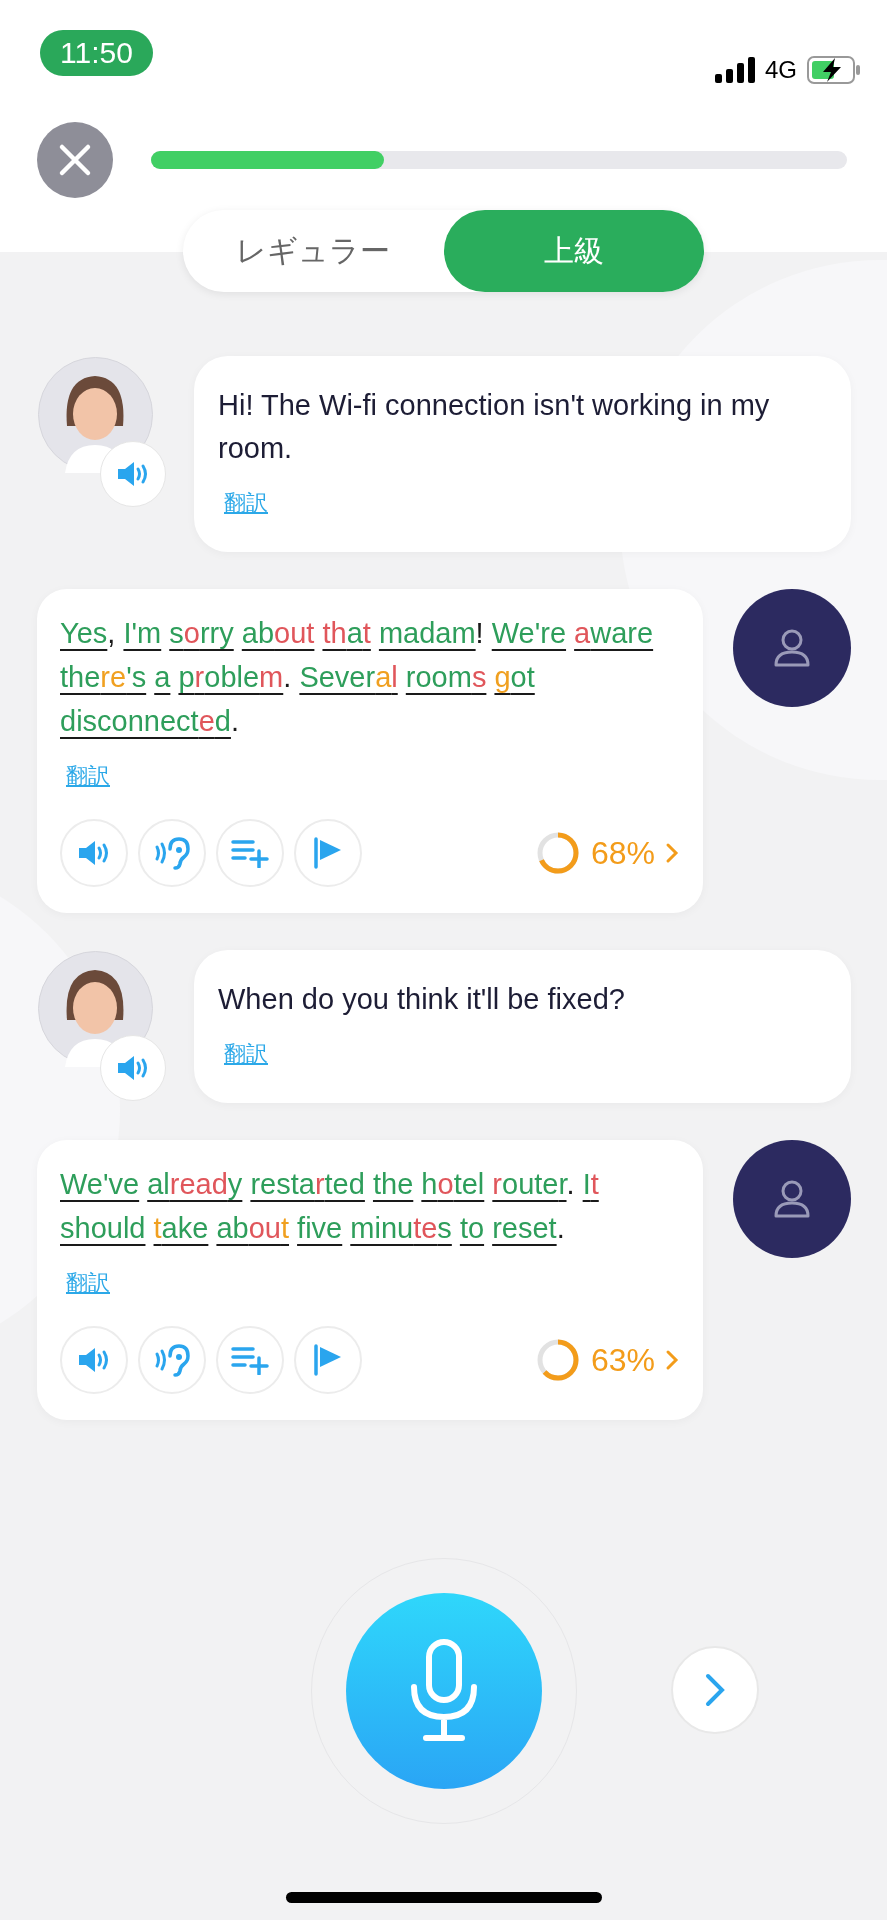 The image size is (887, 1920). Describe the element at coordinates (313, 251) in the screenshot. I see `mode-tab: レギュラー` at that location.